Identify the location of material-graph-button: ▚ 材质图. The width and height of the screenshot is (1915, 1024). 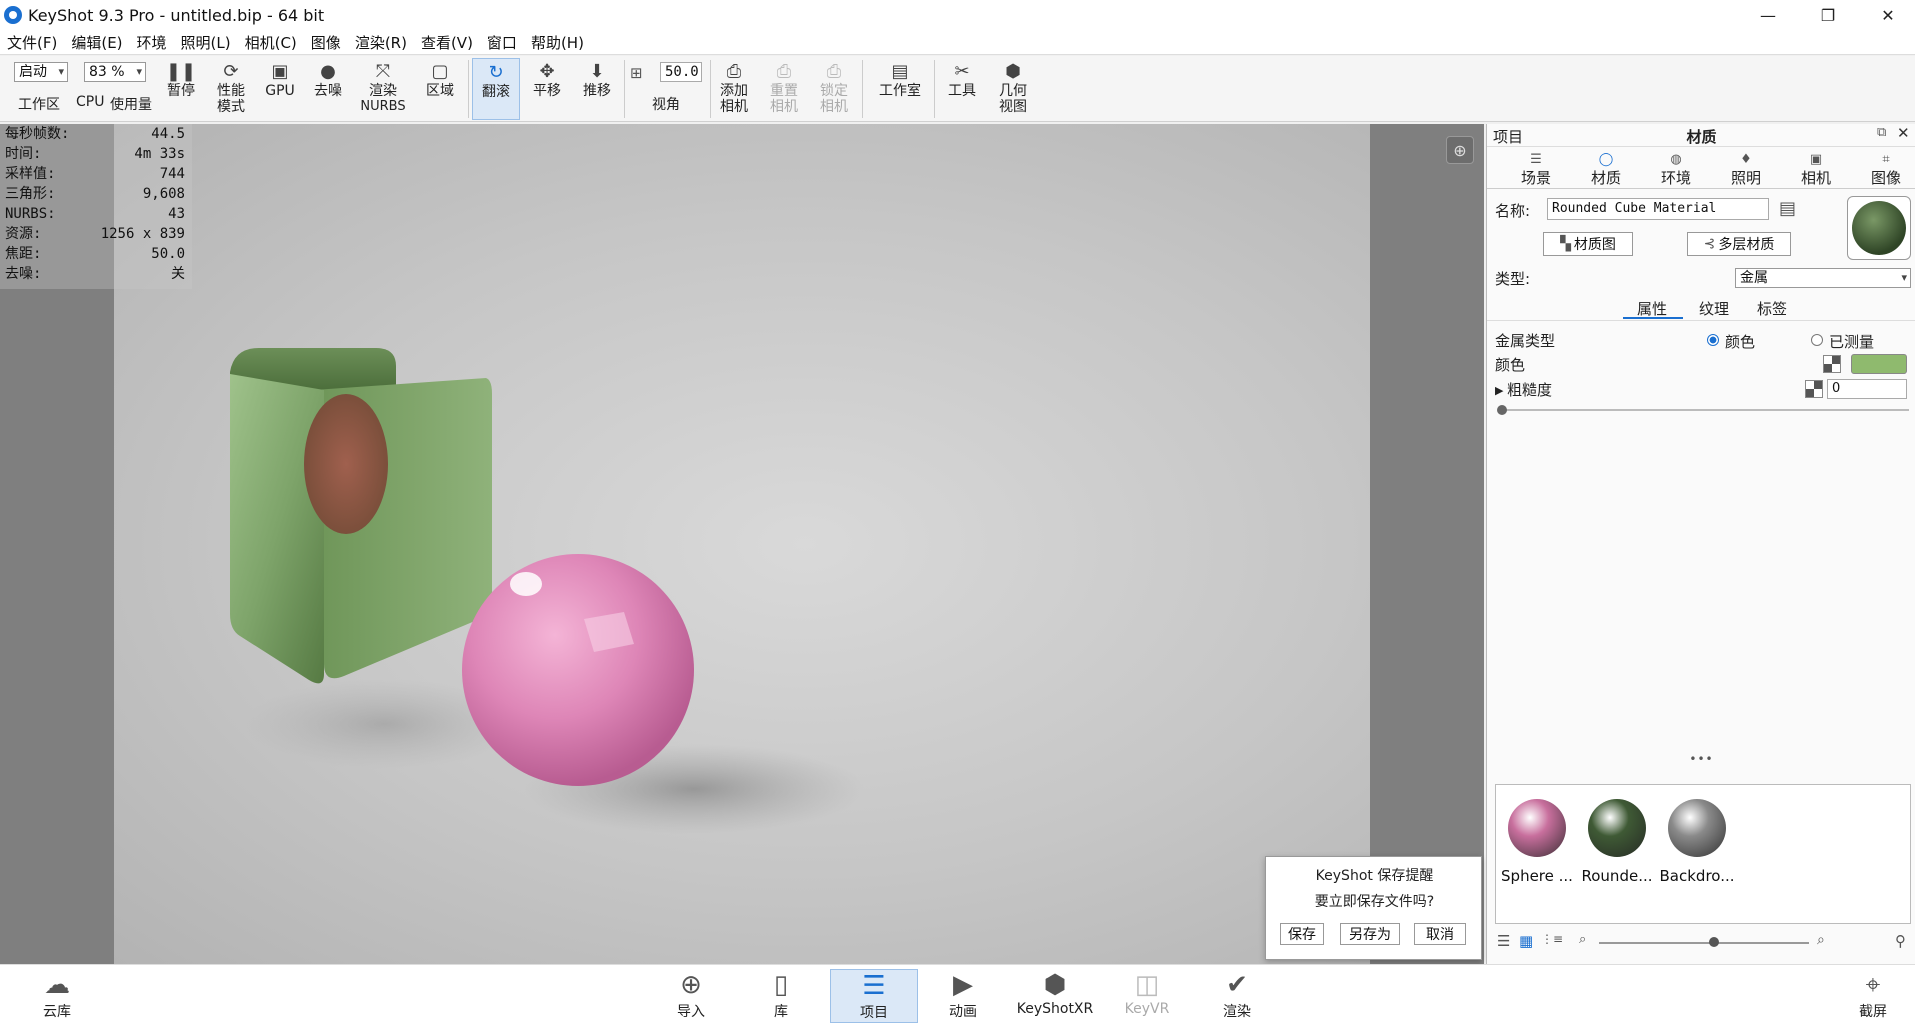
(1588, 244).